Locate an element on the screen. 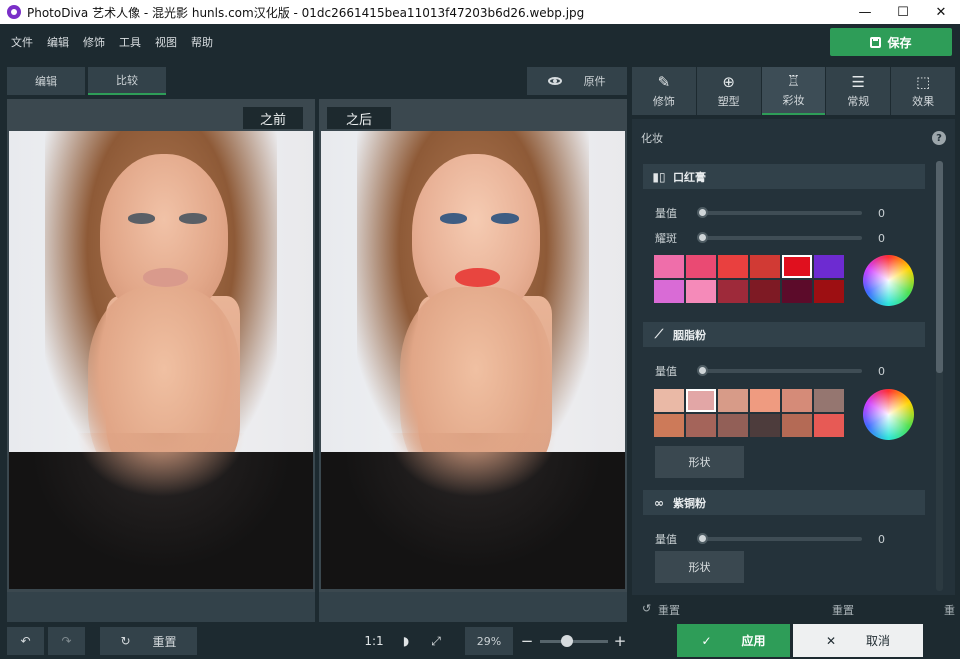  zoom-slider is located at coordinates (574, 641).